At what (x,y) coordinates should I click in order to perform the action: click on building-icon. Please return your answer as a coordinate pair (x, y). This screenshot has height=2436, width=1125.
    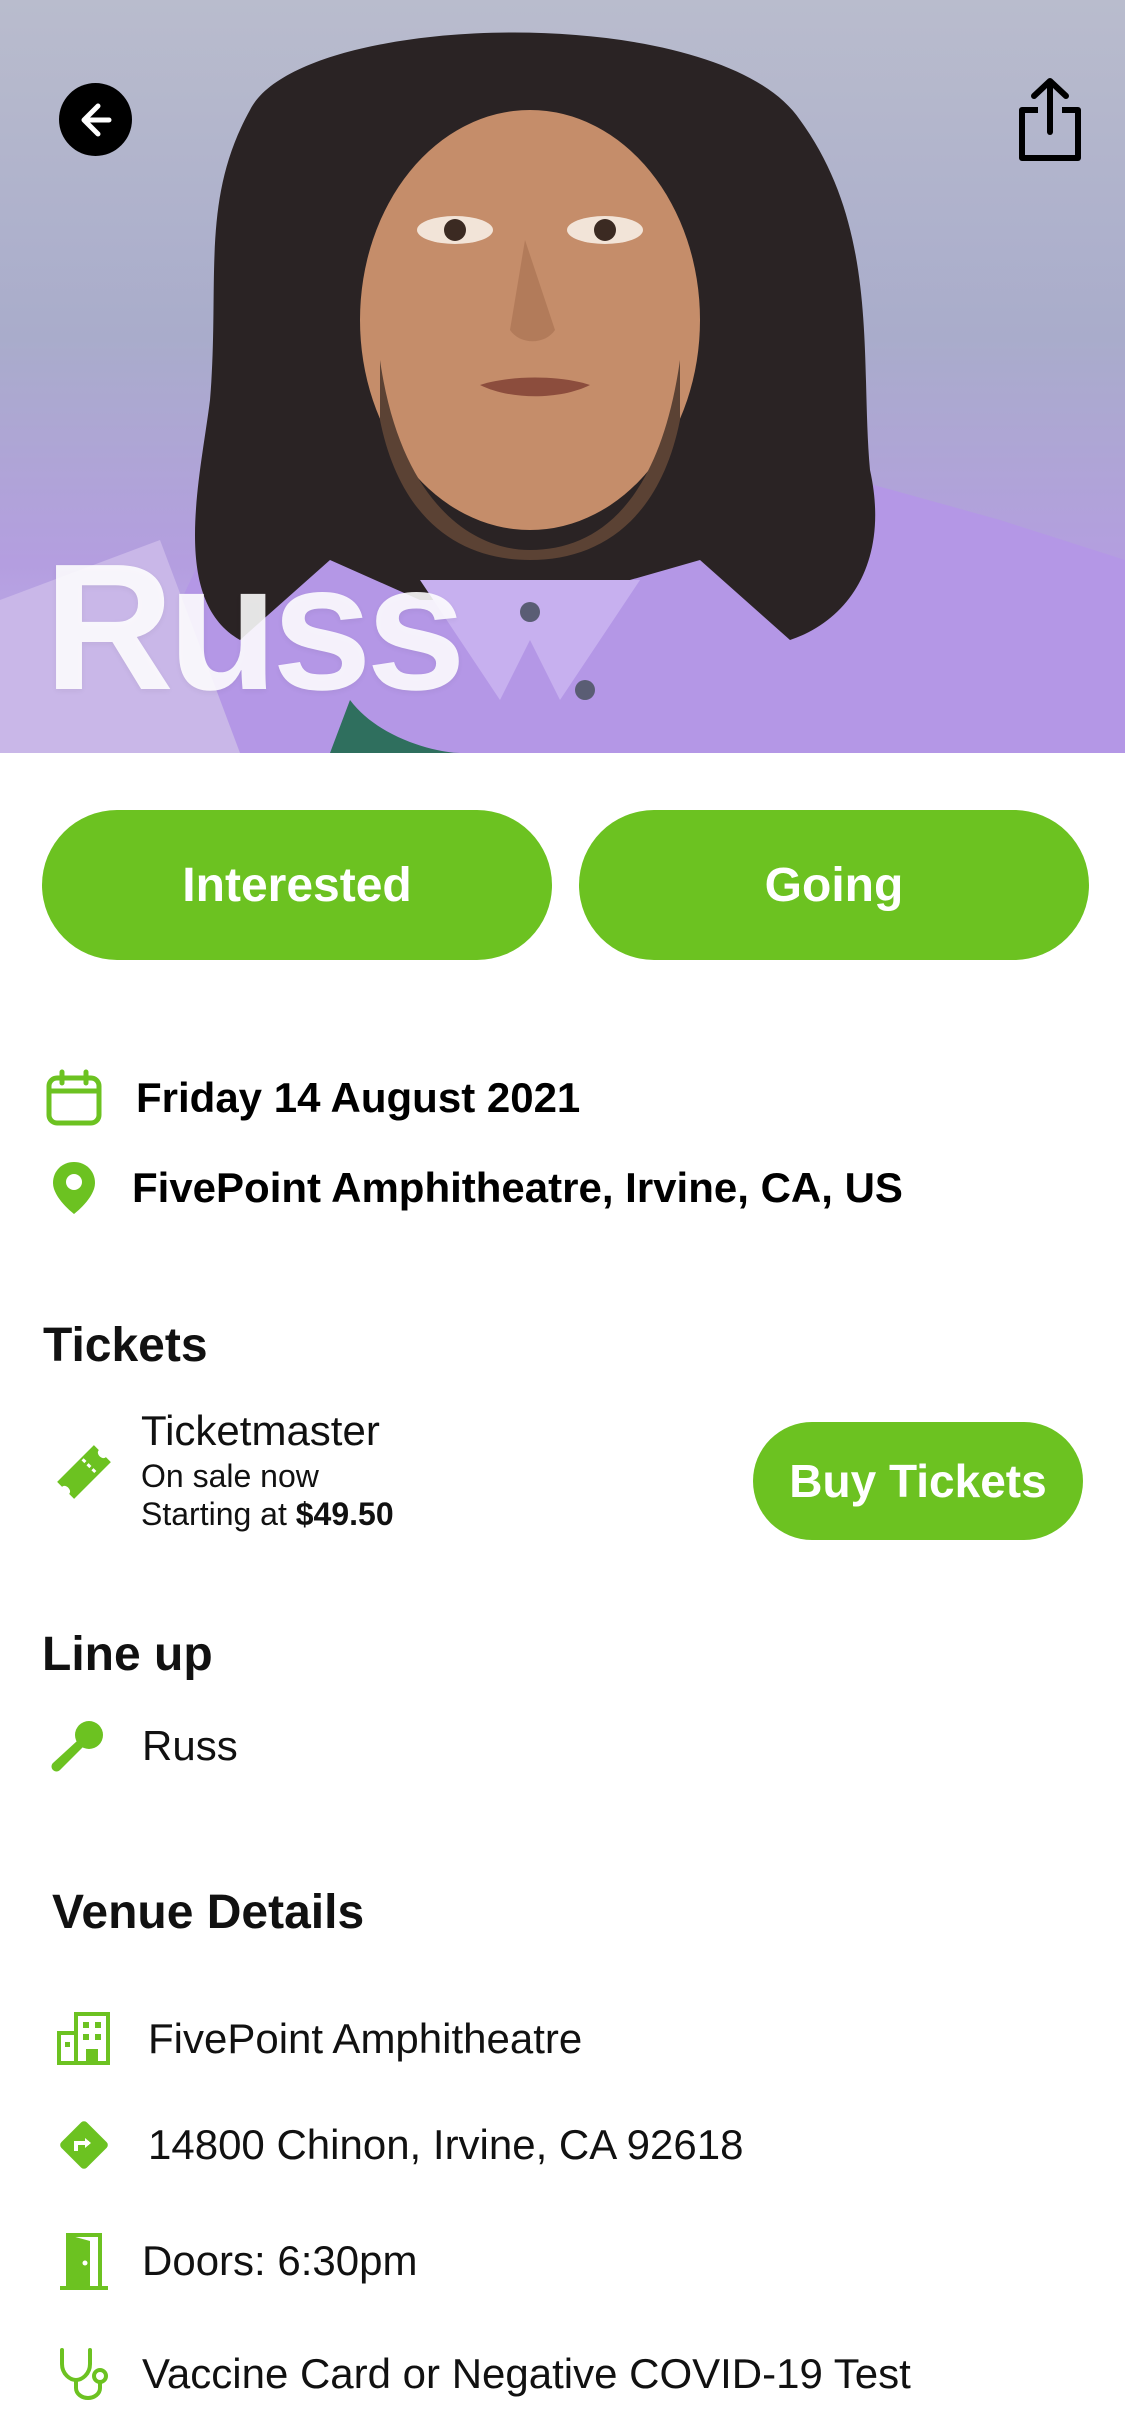
    Looking at the image, I should click on (84, 2039).